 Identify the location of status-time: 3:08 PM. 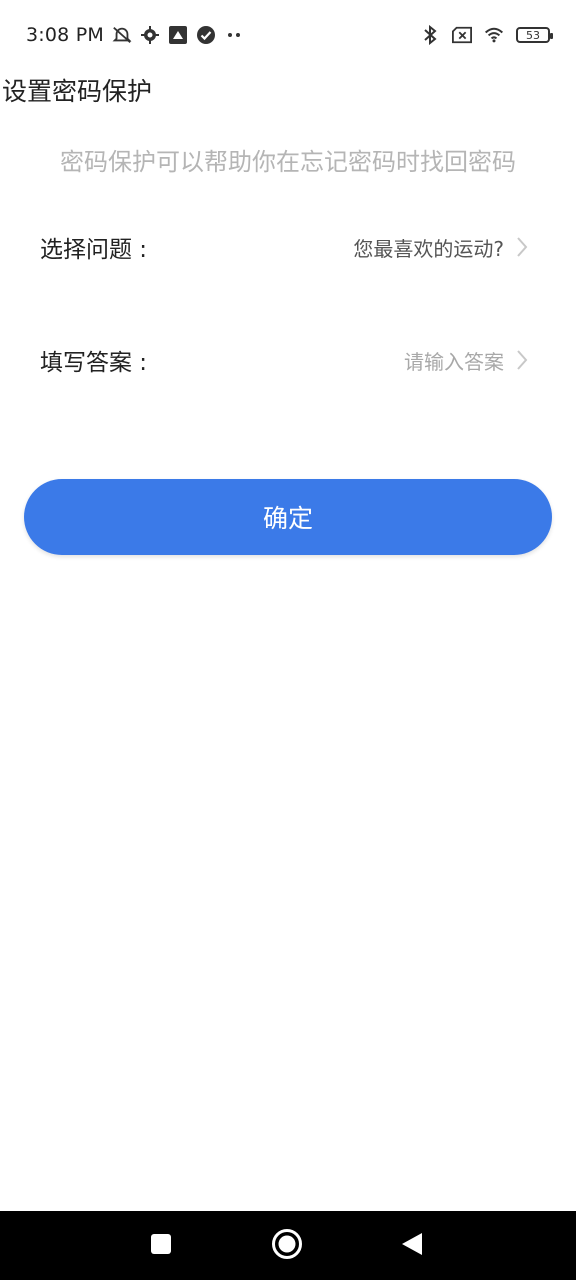
(65, 35).